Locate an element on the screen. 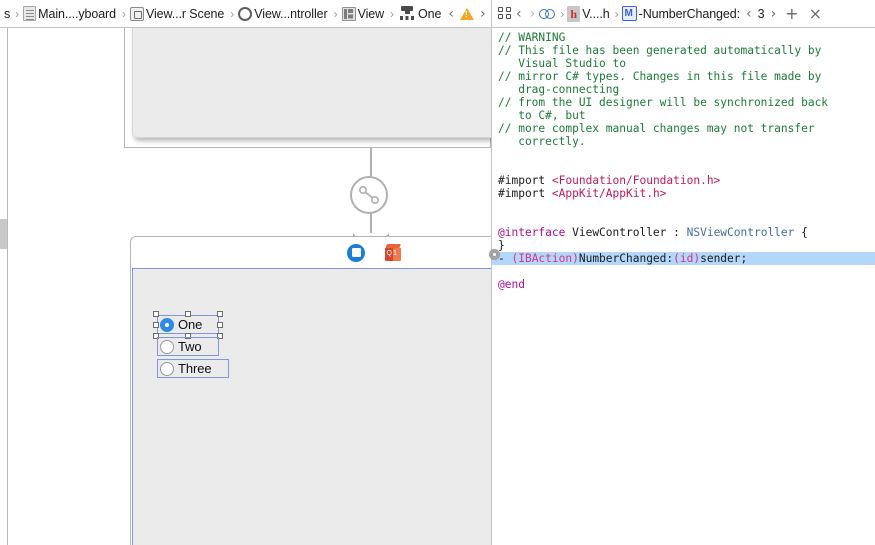 Image resolution: width=875 pixels, height=545 pixels. canvas-left-divider is located at coordinates (7, 286).